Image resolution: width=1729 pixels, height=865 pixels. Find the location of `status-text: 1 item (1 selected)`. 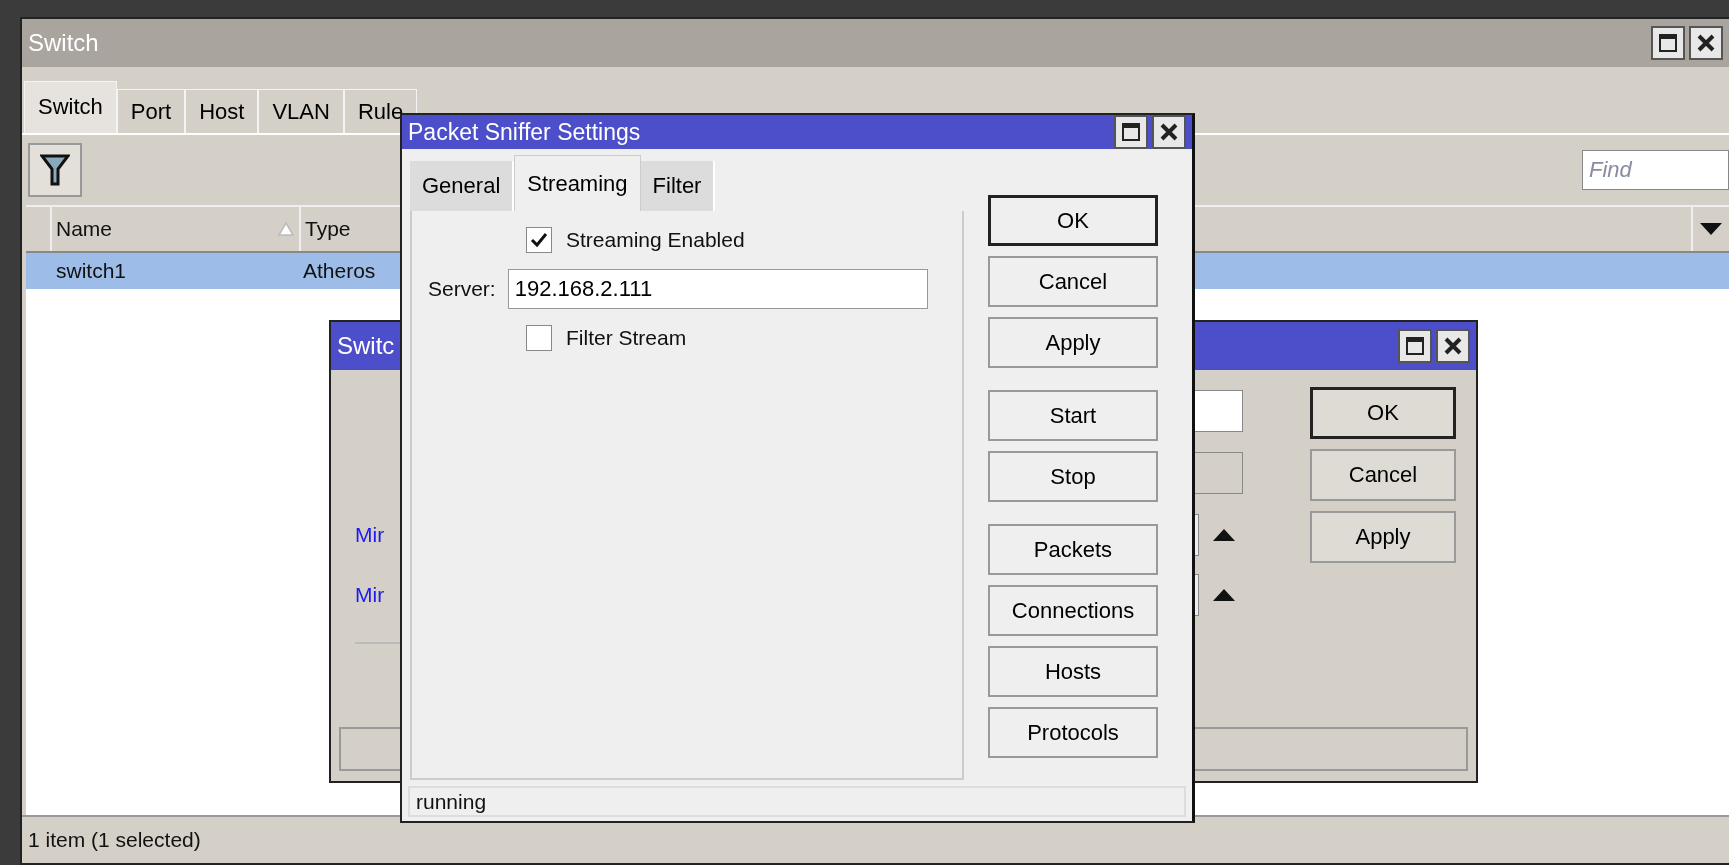

status-text: 1 item (1 selected) is located at coordinates (114, 840).